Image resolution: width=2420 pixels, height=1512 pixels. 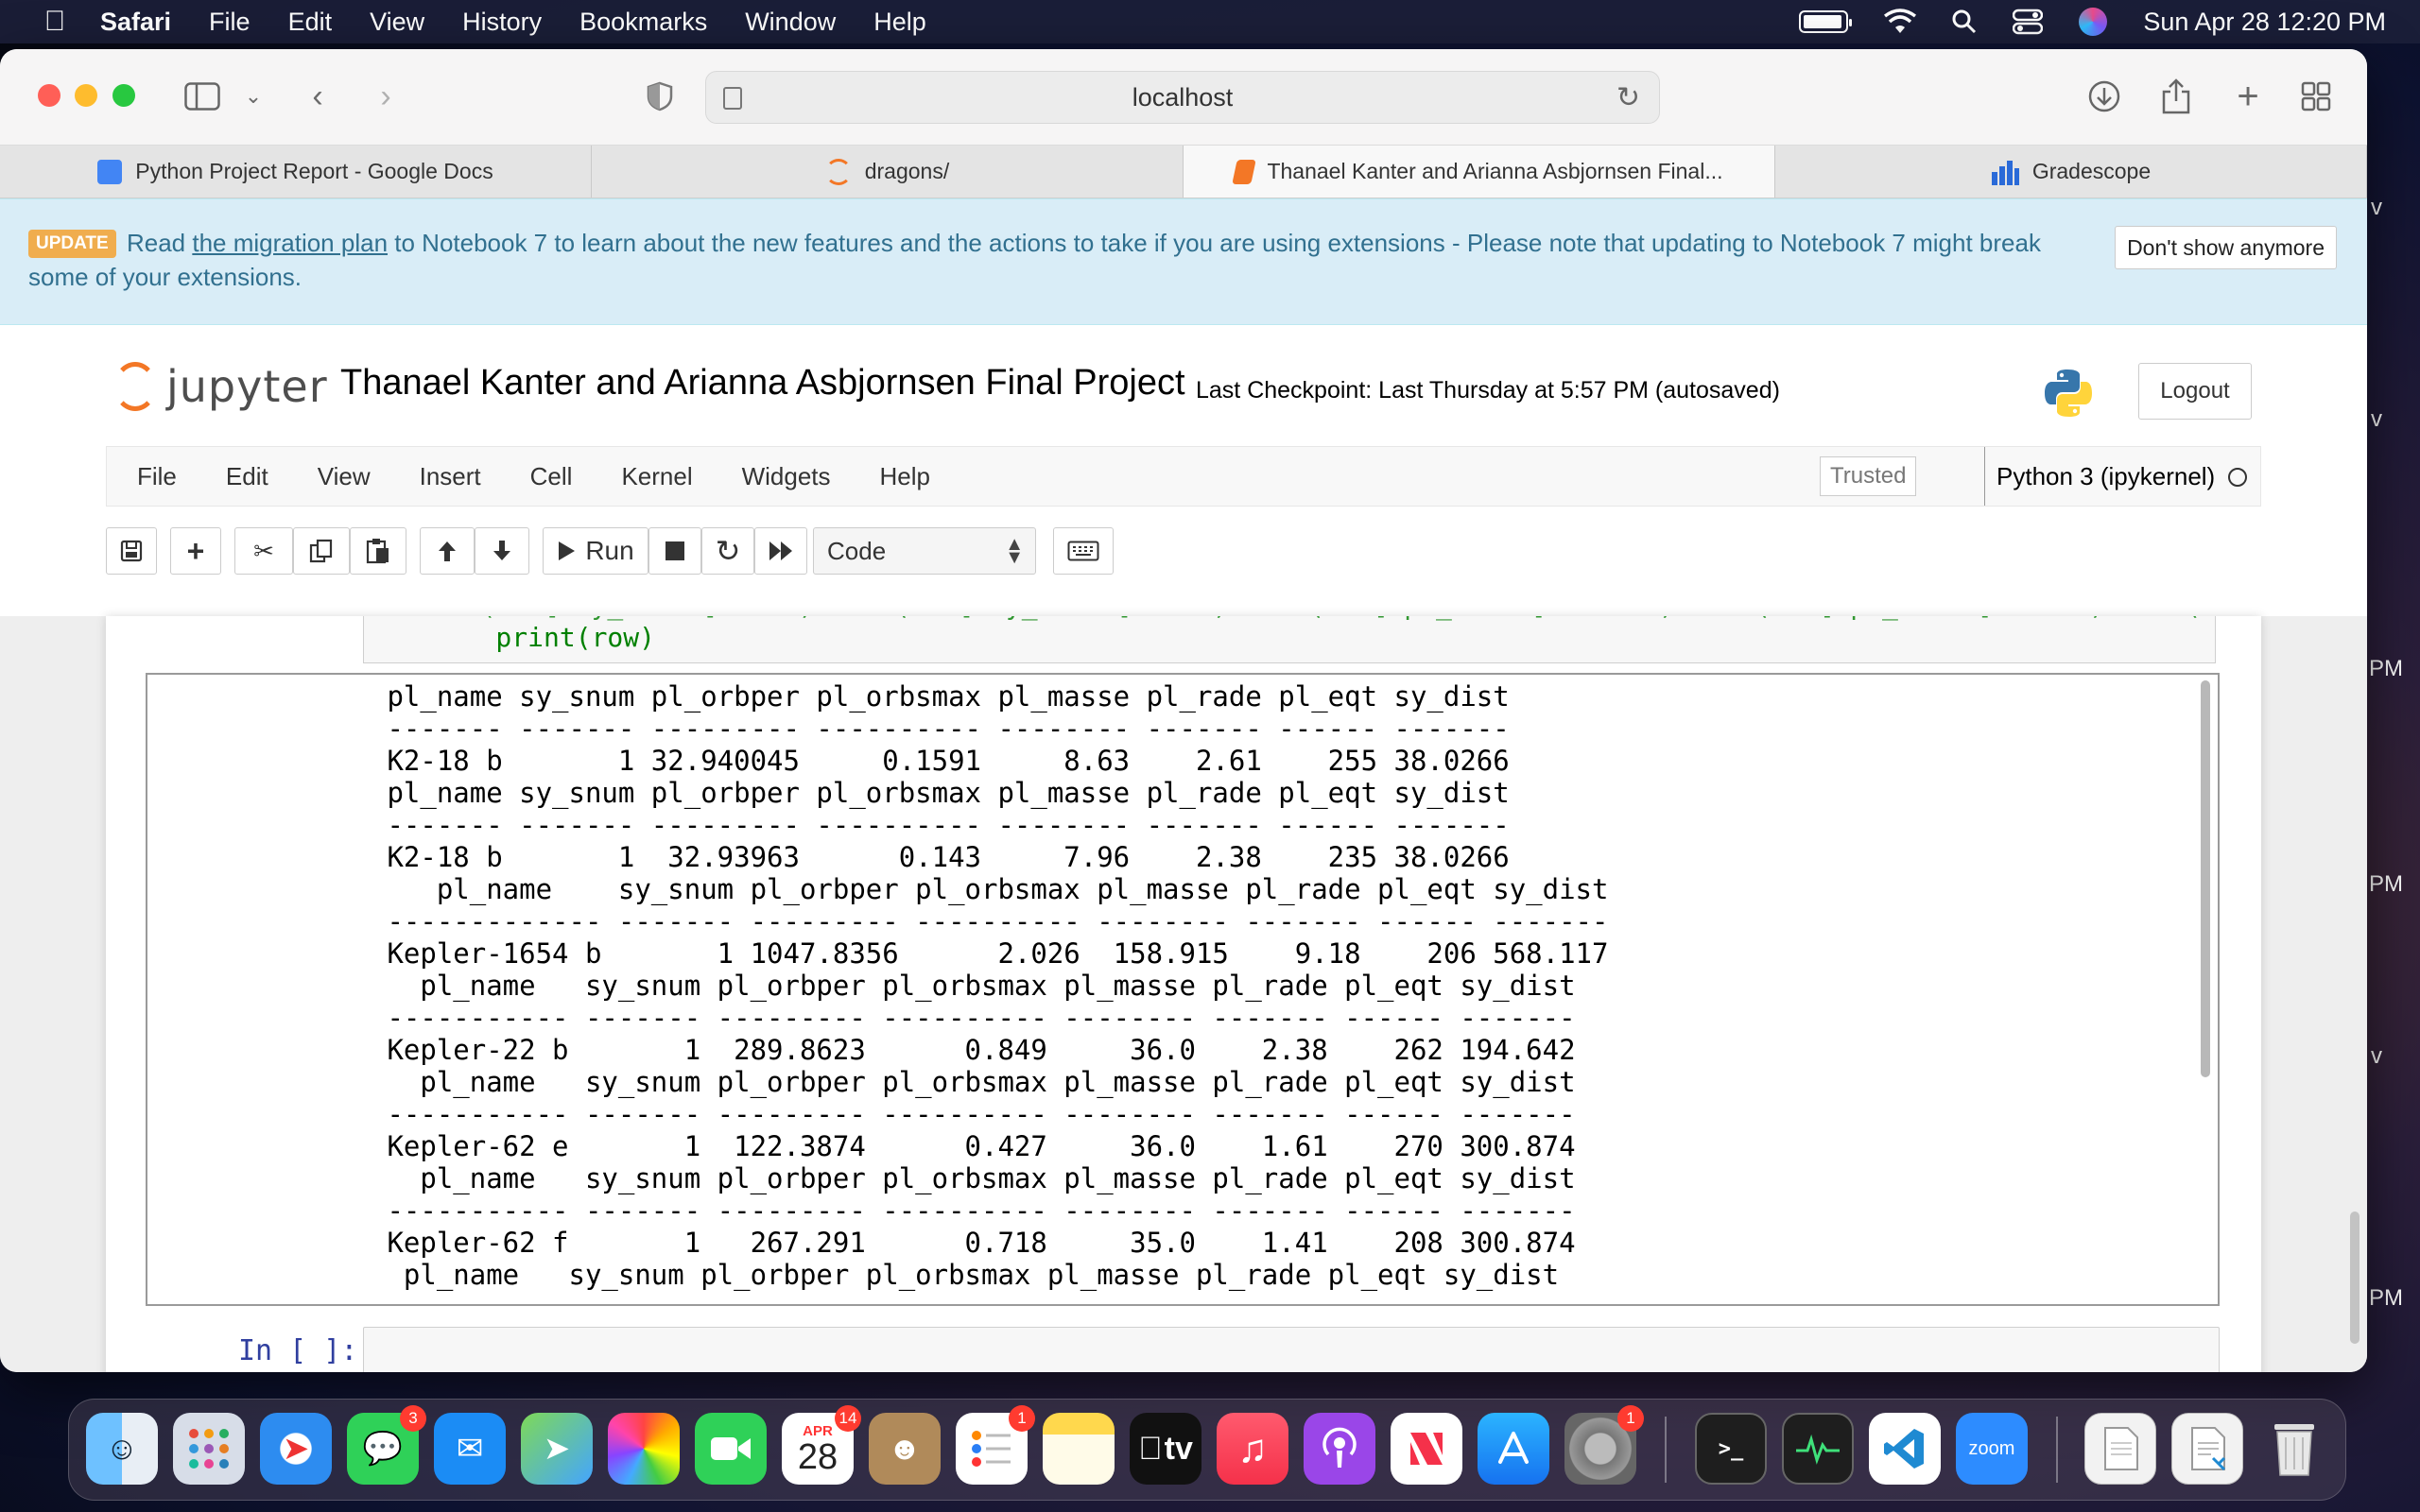 What do you see at coordinates (1339, 1449) in the screenshot?
I see `podcasts-icon` at bounding box center [1339, 1449].